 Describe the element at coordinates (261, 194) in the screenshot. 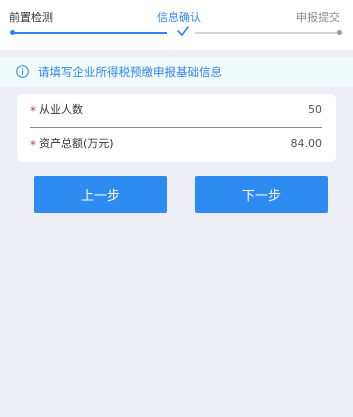

I see `next-step-button: 下一步` at that location.